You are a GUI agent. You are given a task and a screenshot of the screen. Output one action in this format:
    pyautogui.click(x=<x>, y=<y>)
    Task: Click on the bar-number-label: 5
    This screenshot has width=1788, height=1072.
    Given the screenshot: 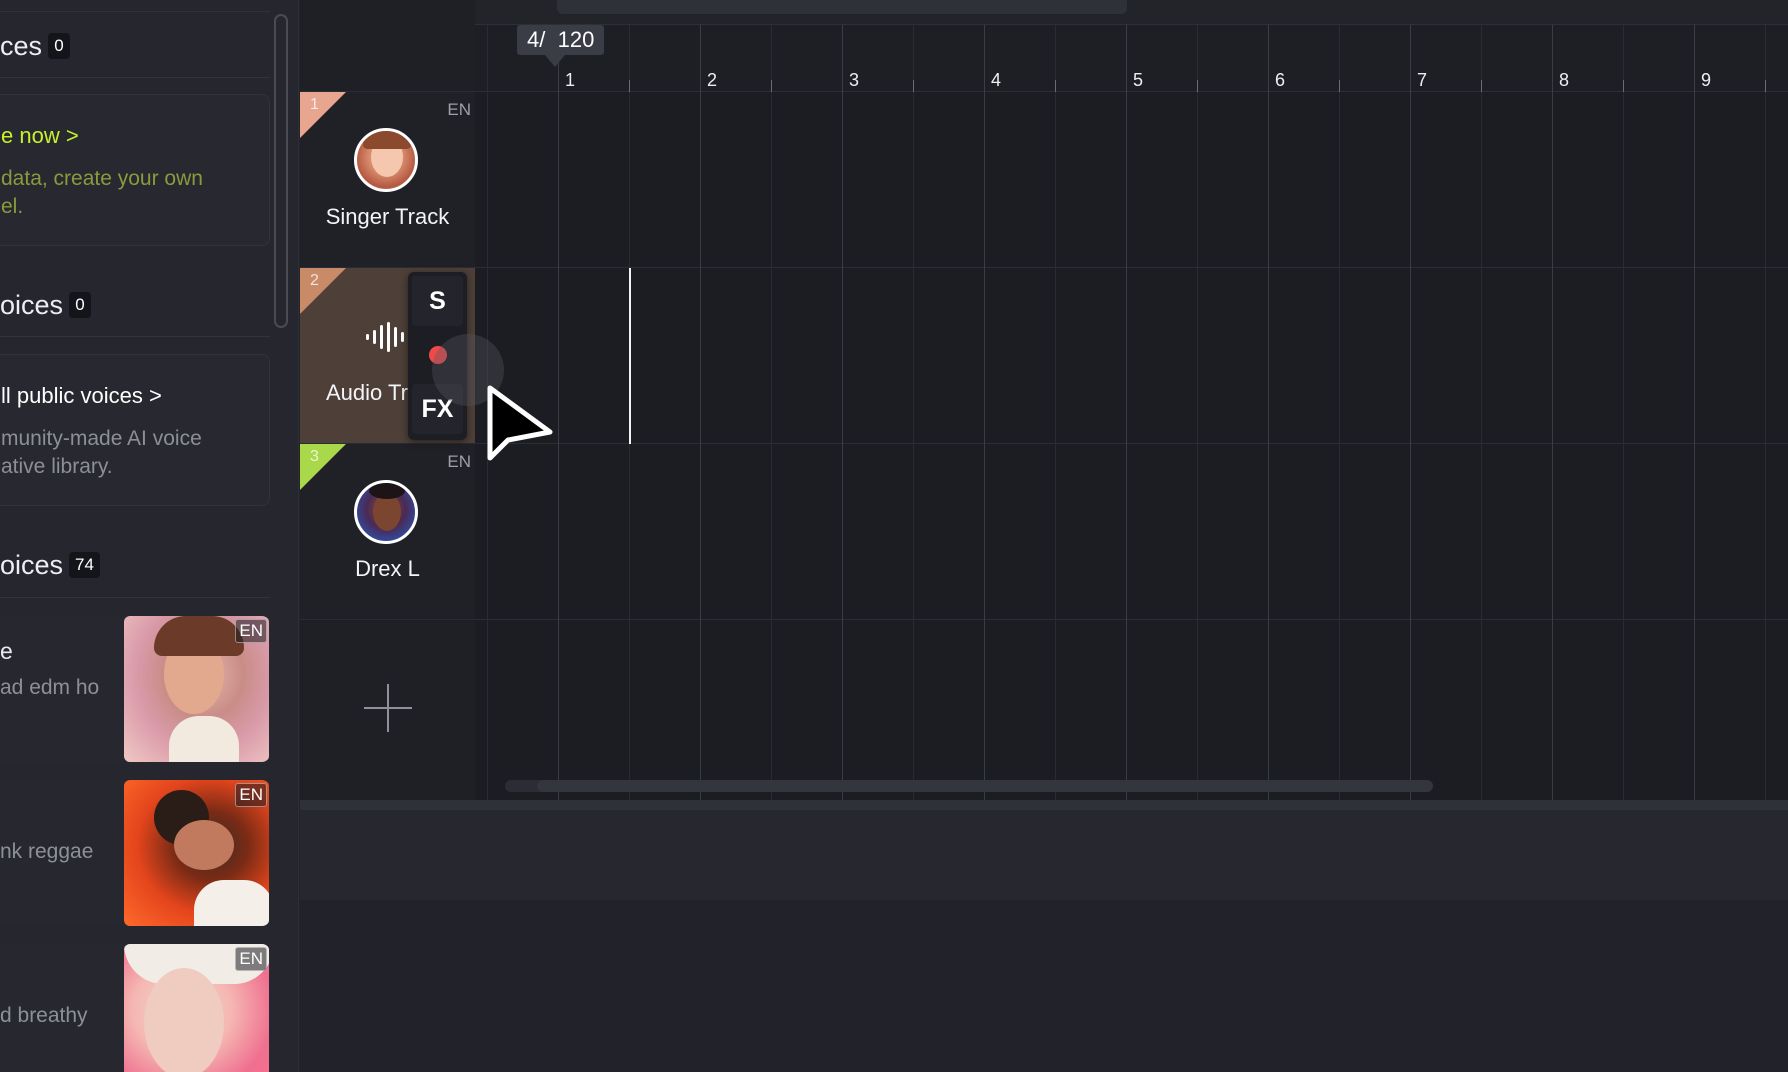 What is the action you would take?
    pyautogui.click(x=1138, y=80)
    